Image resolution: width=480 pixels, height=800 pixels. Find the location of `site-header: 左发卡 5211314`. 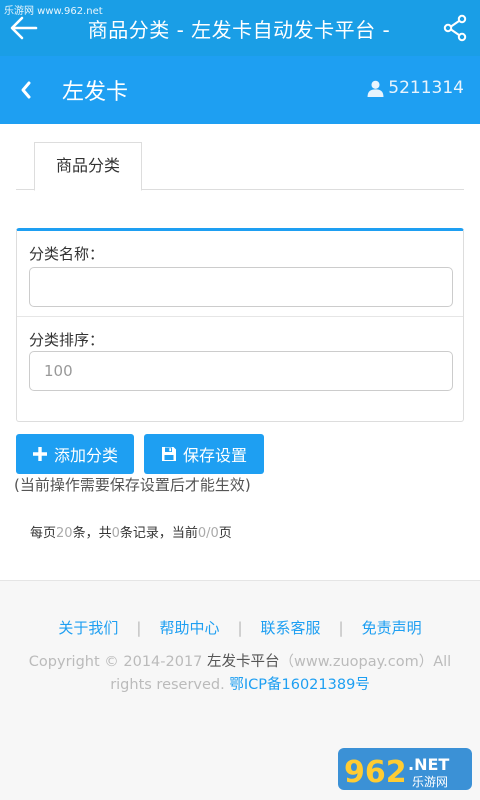

site-header: 左发卡 5211314 is located at coordinates (240, 90).